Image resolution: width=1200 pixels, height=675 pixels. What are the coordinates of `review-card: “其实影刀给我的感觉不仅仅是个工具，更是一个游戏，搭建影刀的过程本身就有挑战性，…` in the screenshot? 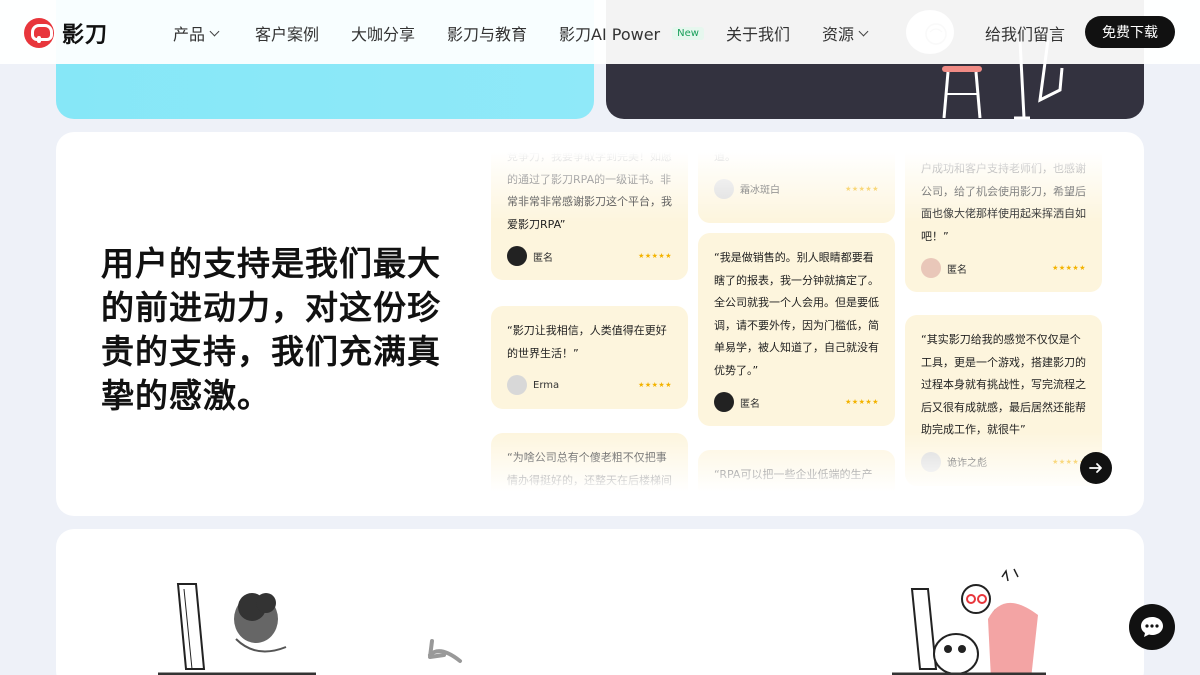 It's located at (1003, 400).